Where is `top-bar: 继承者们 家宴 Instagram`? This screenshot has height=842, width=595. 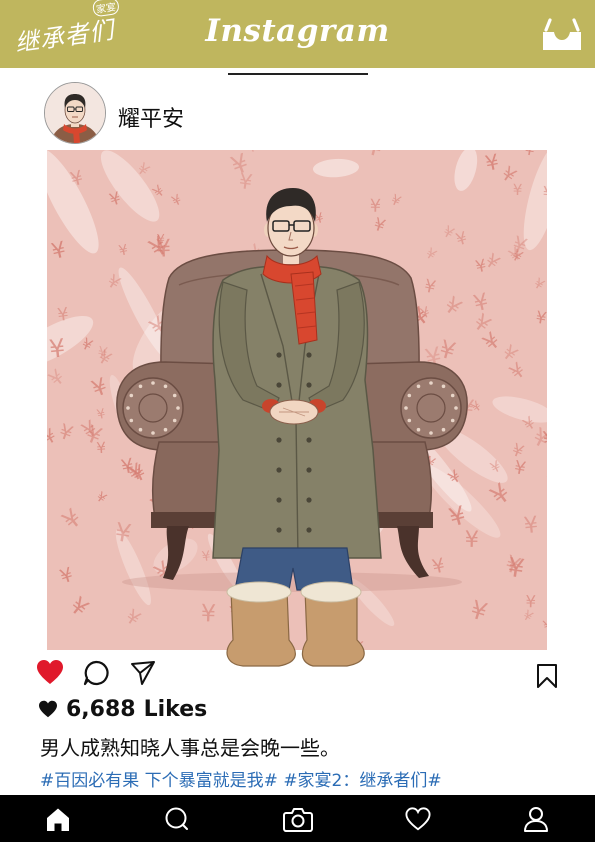 top-bar: 继承者们 家宴 Instagram is located at coordinates (297, 34).